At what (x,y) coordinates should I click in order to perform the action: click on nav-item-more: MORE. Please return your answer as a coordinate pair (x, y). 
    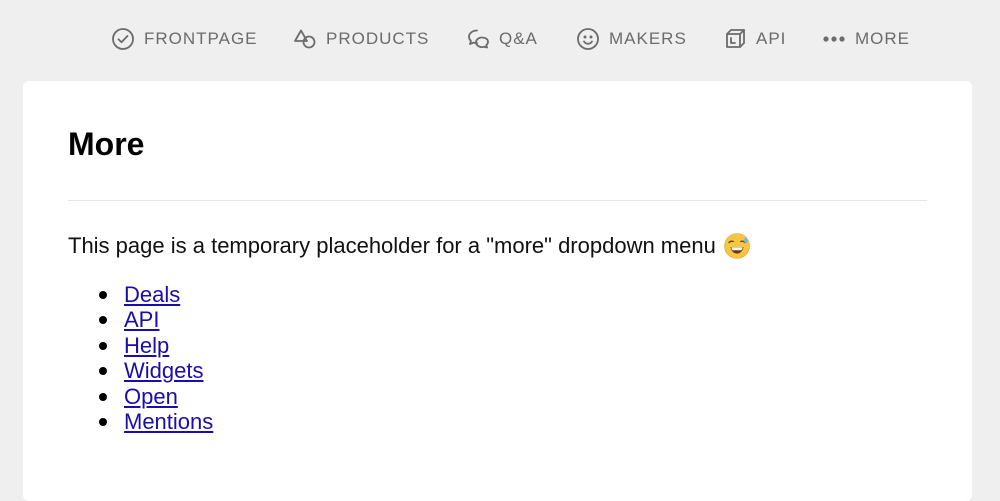
    Looking at the image, I should click on (866, 39).